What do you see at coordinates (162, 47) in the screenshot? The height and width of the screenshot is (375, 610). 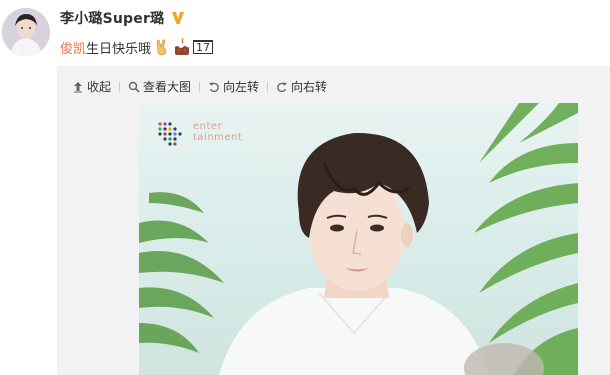 I see `victory-hand-emoji` at bounding box center [162, 47].